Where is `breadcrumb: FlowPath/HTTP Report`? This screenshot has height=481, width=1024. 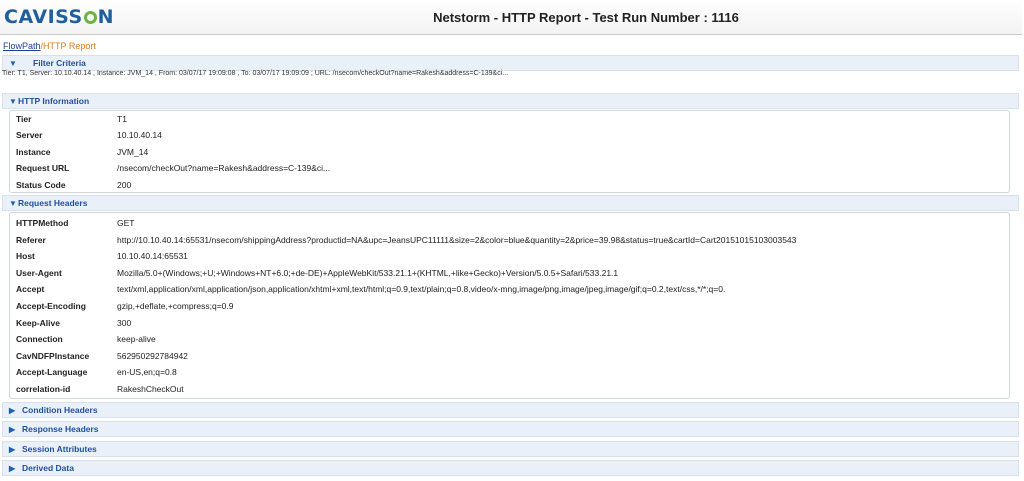 breadcrumb: FlowPath/HTTP Report is located at coordinates (49, 46).